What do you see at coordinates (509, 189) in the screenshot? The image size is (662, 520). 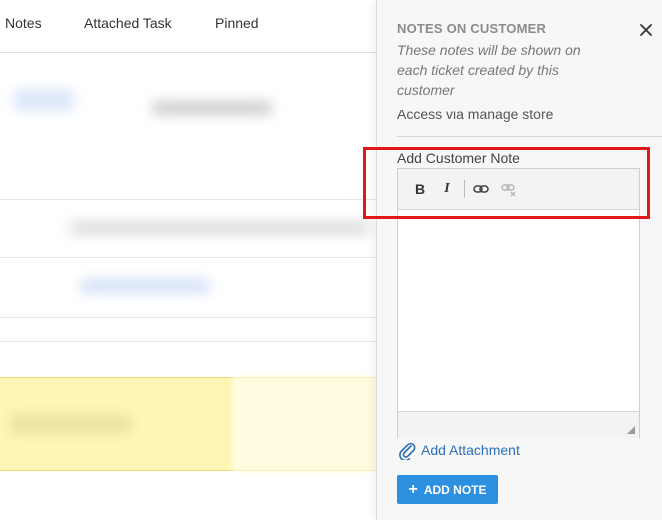 I see `unlink-icon` at bounding box center [509, 189].